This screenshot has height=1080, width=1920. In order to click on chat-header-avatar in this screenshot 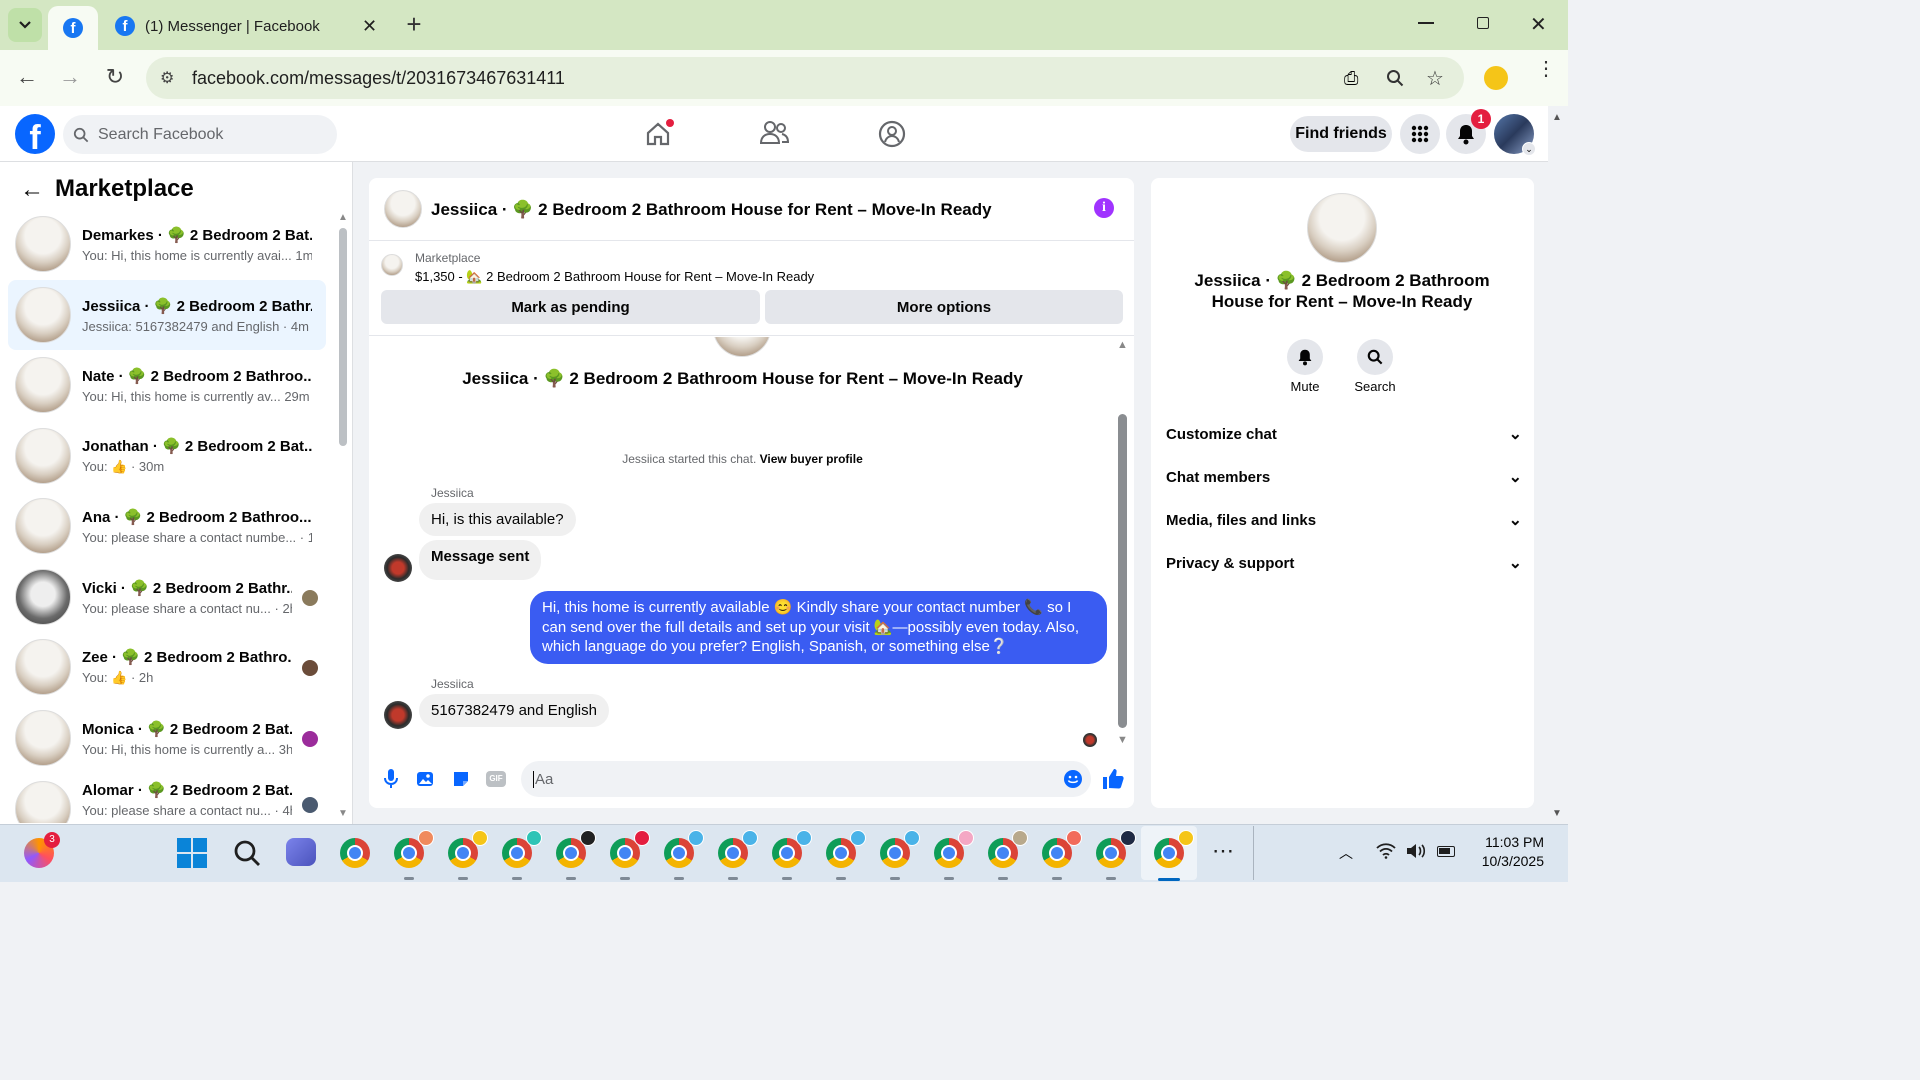, I will do `click(403, 209)`.